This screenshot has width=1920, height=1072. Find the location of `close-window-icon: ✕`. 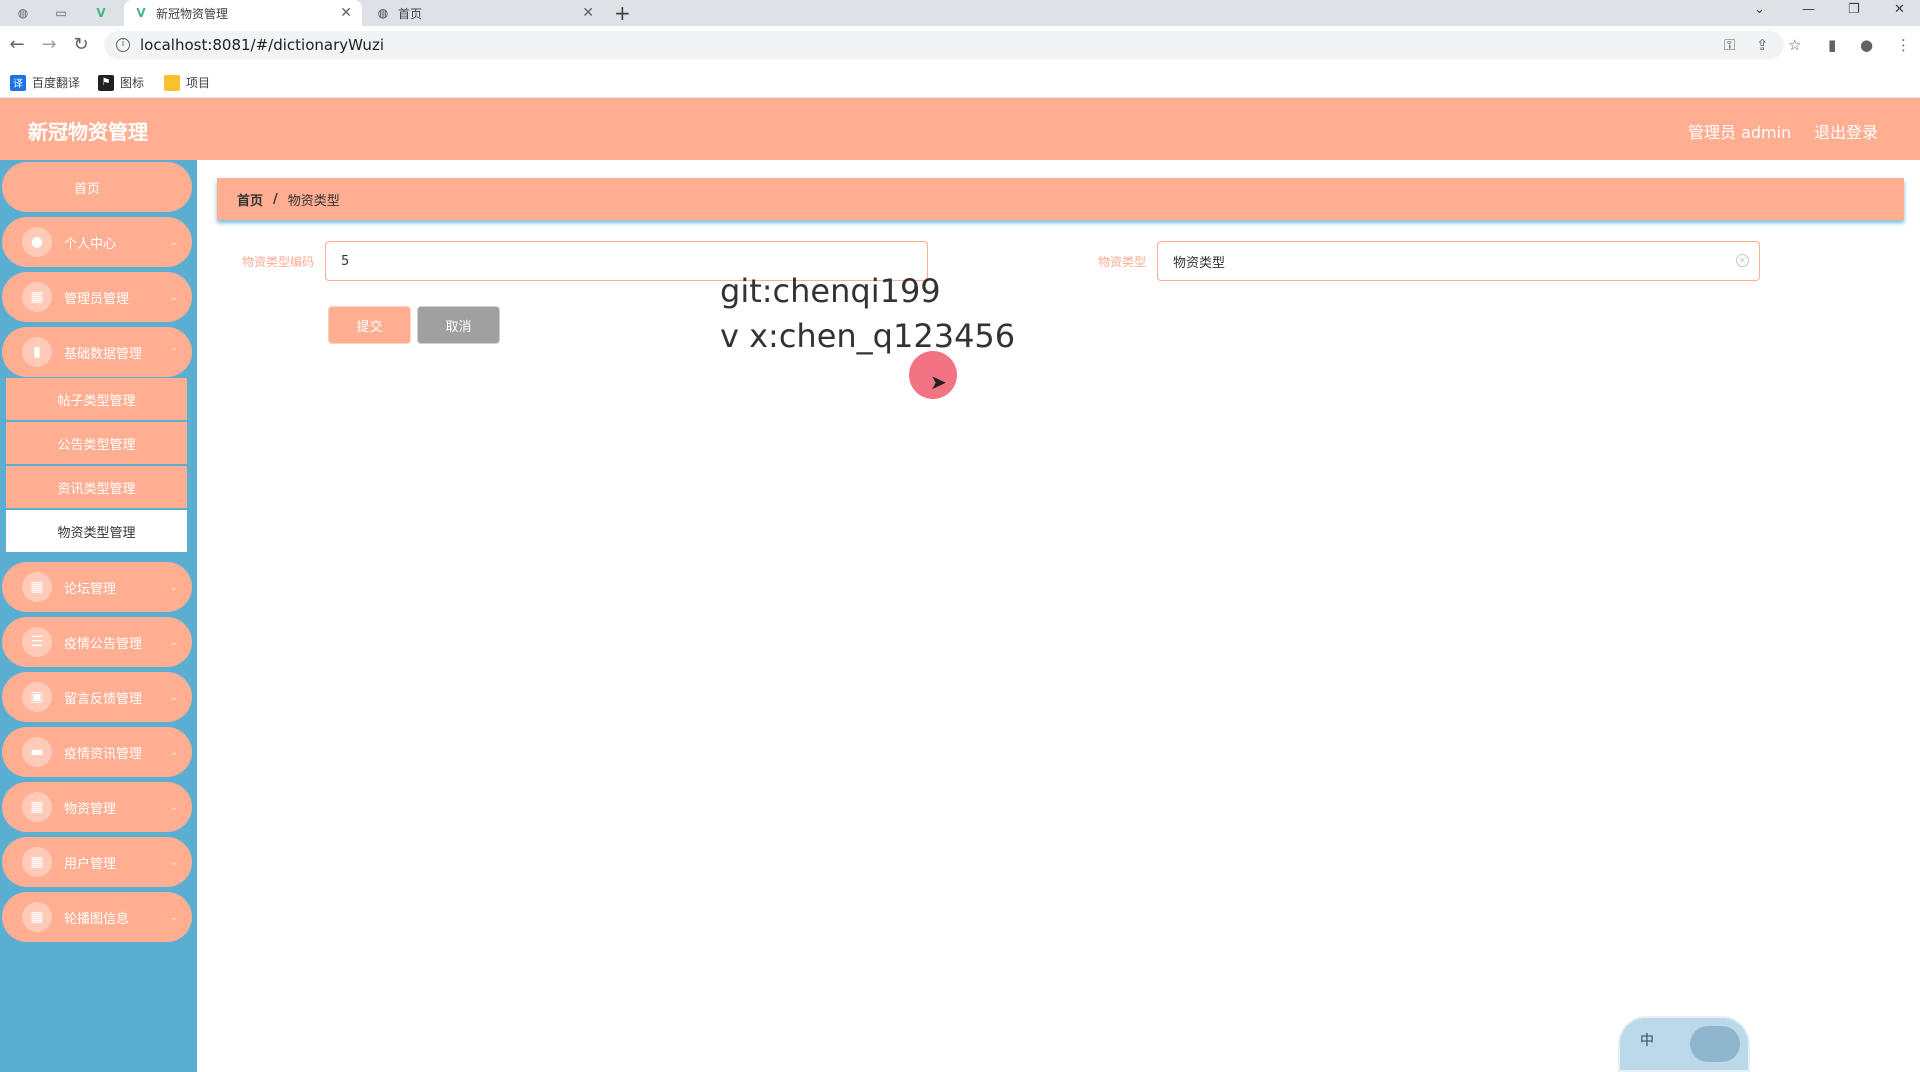

close-window-icon: ✕ is located at coordinates (1899, 9).